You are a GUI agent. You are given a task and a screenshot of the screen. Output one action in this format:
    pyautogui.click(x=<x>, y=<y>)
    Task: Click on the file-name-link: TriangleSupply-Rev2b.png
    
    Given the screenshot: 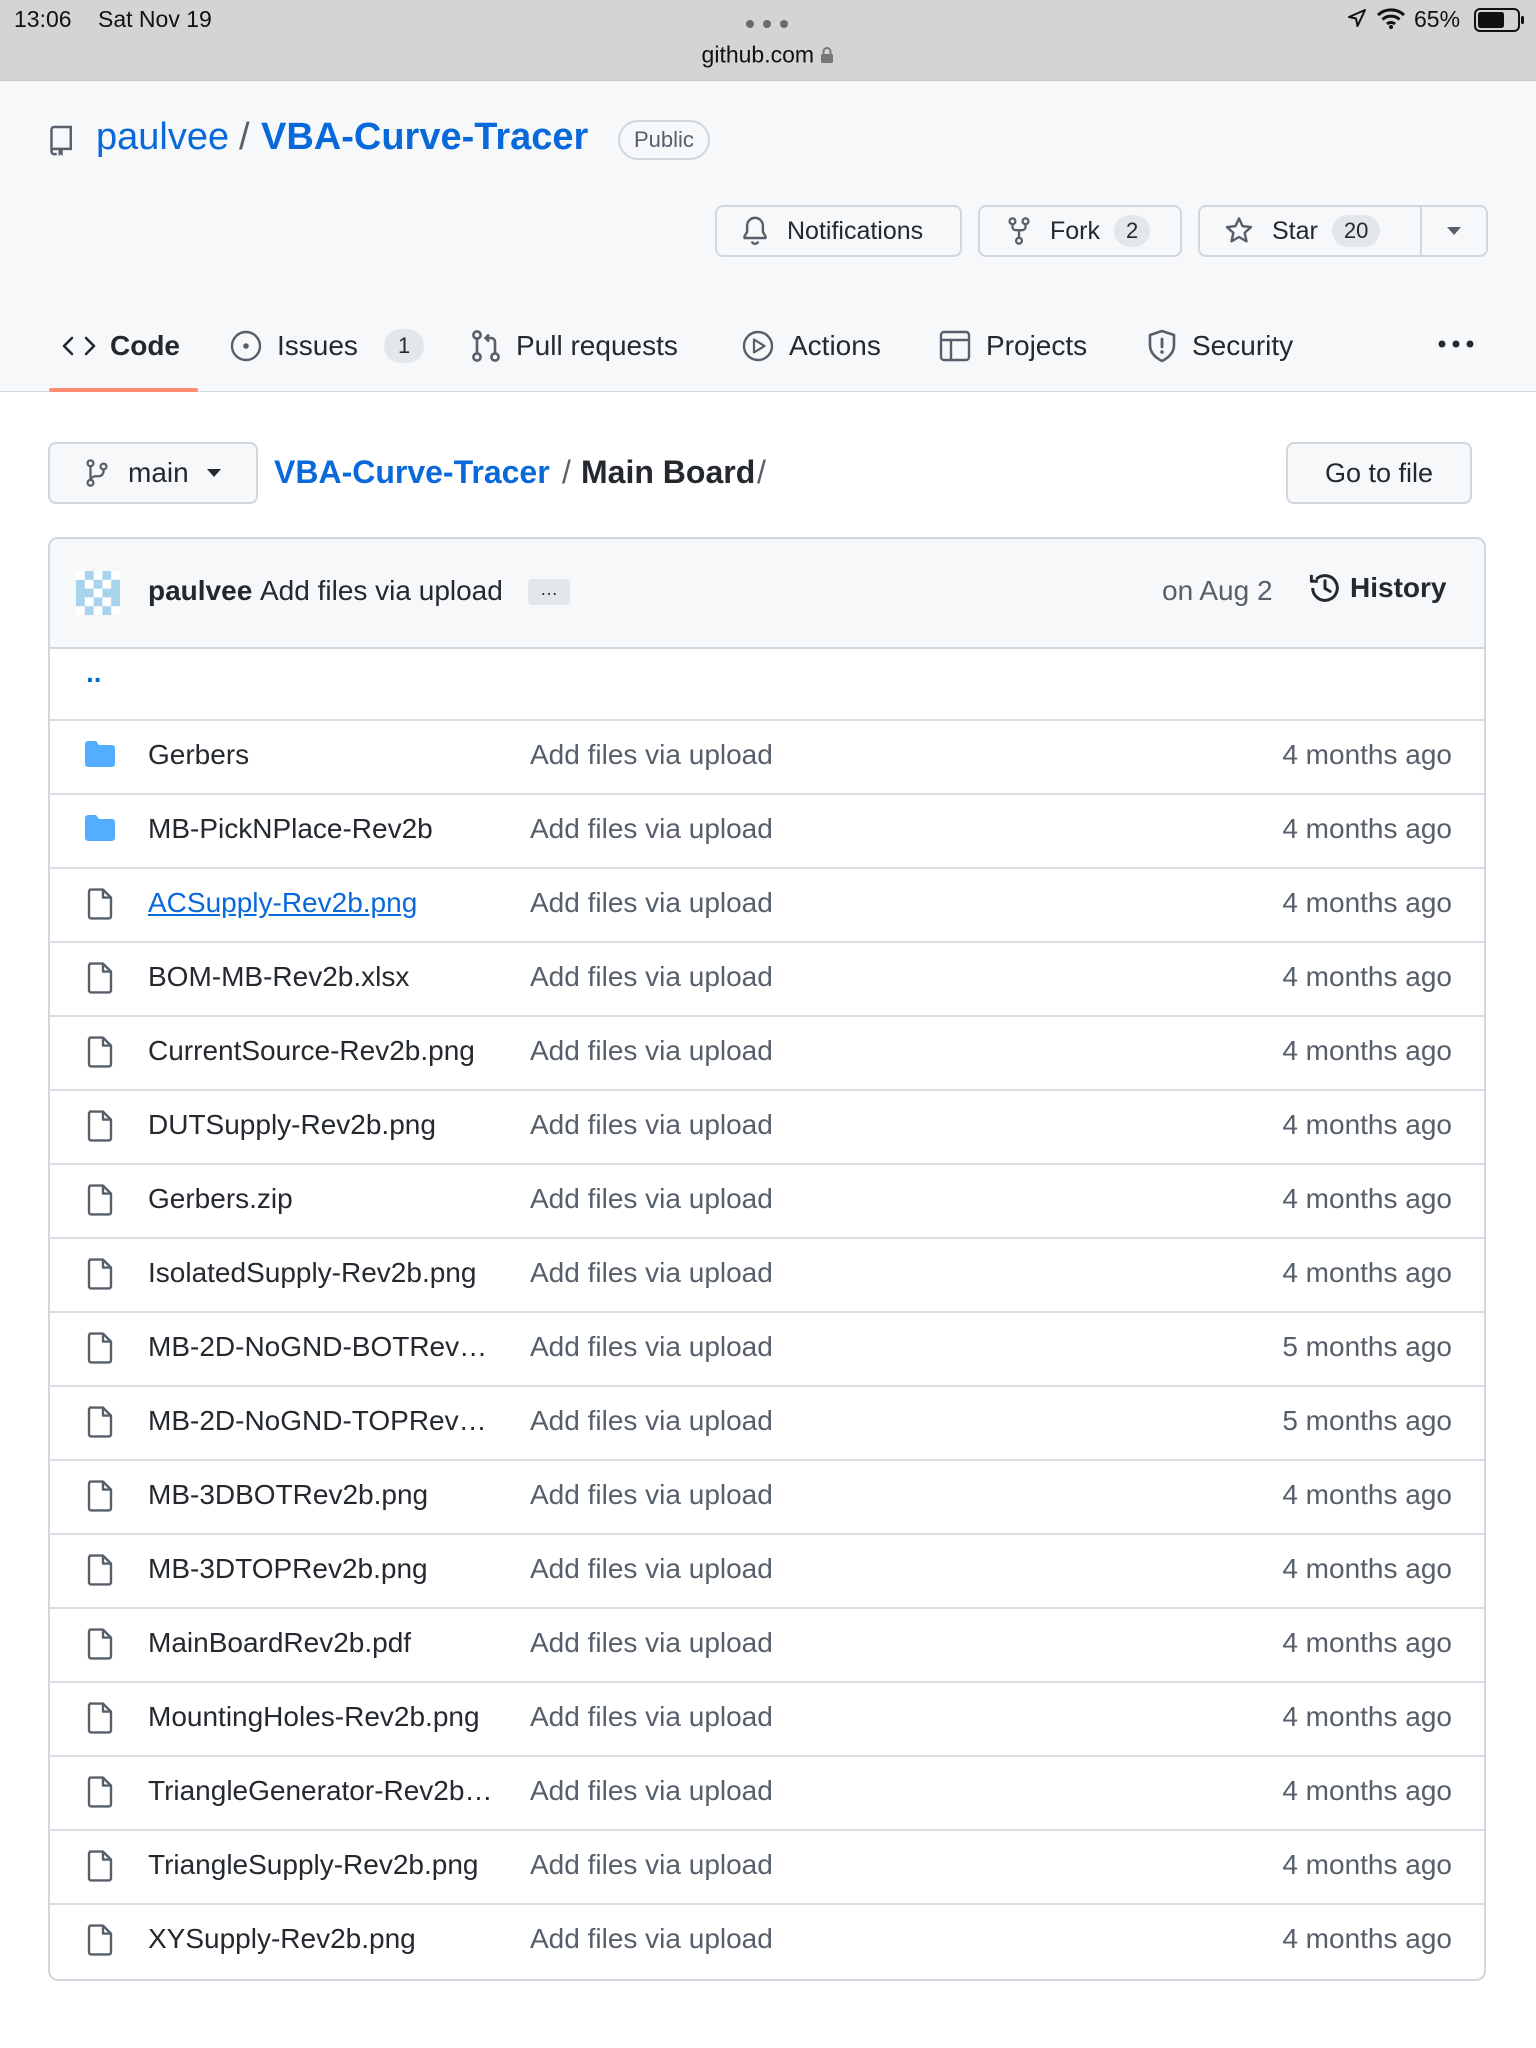 What is the action you would take?
    pyautogui.click(x=313, y=1865)
    